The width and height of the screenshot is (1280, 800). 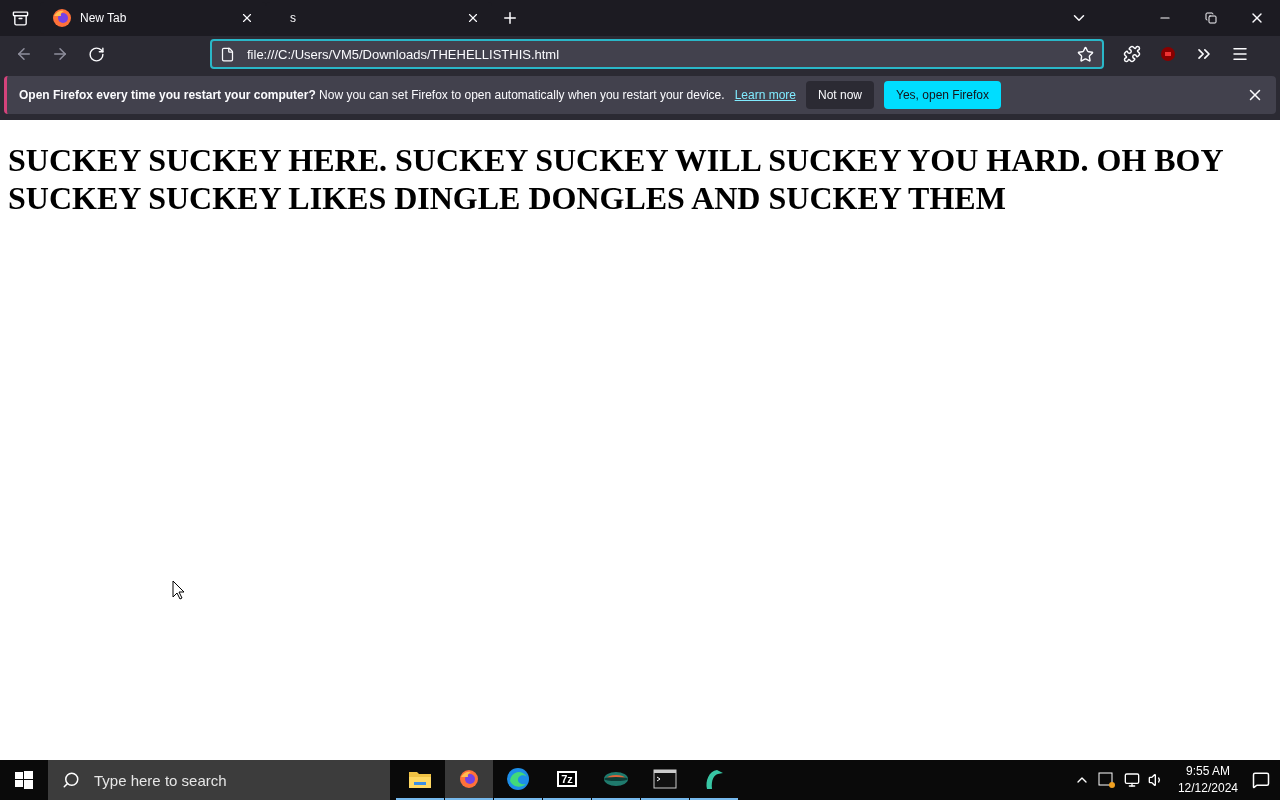 I want to click on clock: 9:55 AM 12/12/2024, so click(x=1207, y=780).